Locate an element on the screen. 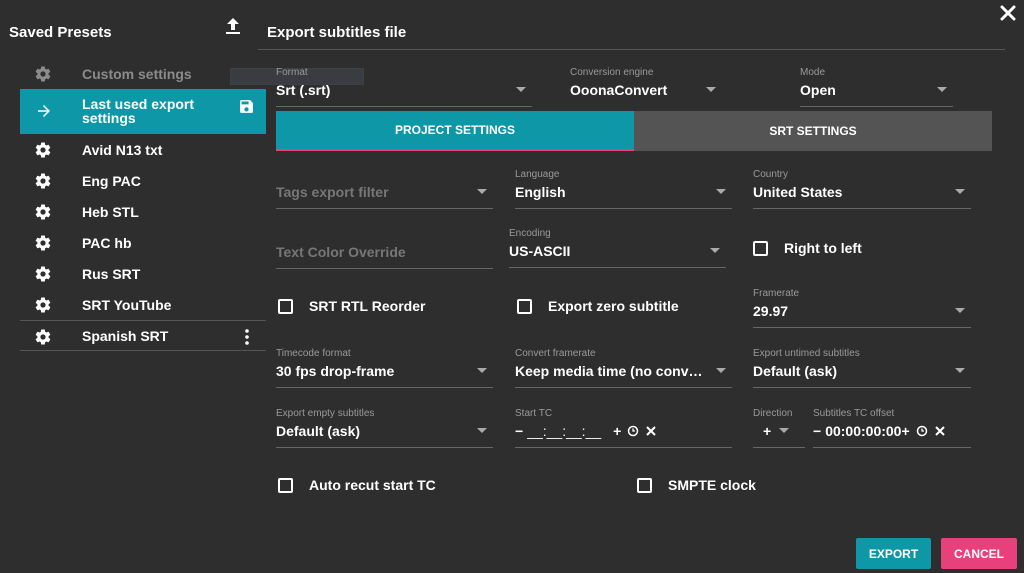 Image resolution: width=1024 pixels, height=573 pixels. export-empty-value: Default (ask) is located at coordinates (318, 431).